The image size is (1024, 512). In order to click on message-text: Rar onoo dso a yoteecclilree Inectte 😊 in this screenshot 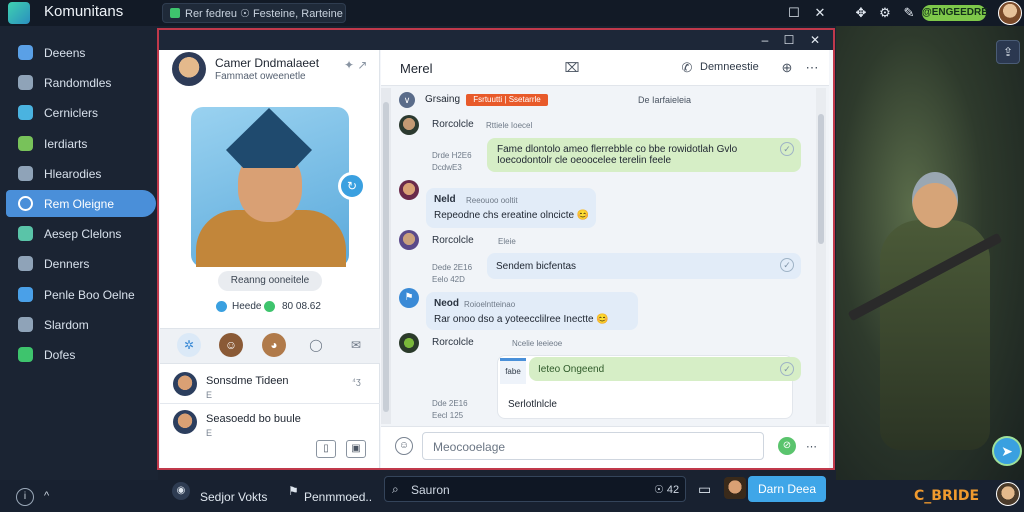, I will do `click(521, 319)`.